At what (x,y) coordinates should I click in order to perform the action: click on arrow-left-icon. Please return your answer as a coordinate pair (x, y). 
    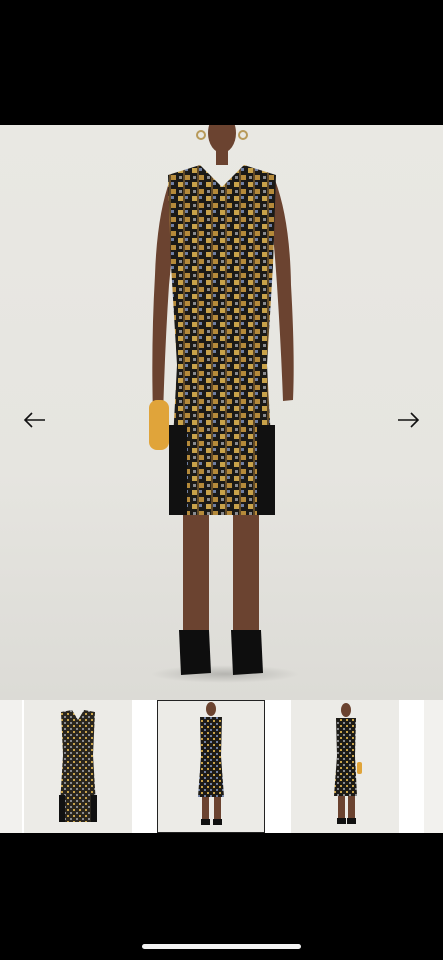
    Looking at the image, I should click on (34, 420).